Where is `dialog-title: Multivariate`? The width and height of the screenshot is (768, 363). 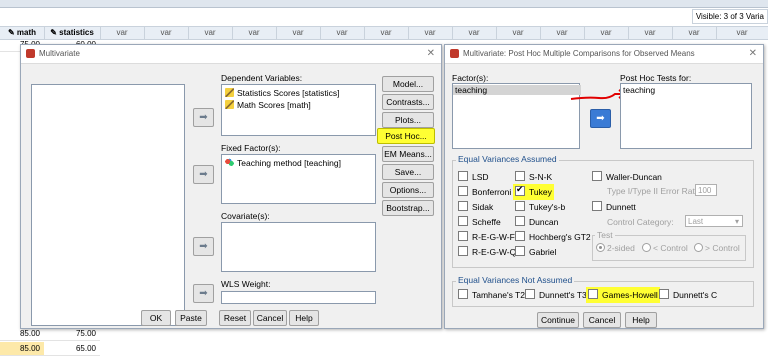
dialog-title: Multivariate is located at coordinates (59, 53).